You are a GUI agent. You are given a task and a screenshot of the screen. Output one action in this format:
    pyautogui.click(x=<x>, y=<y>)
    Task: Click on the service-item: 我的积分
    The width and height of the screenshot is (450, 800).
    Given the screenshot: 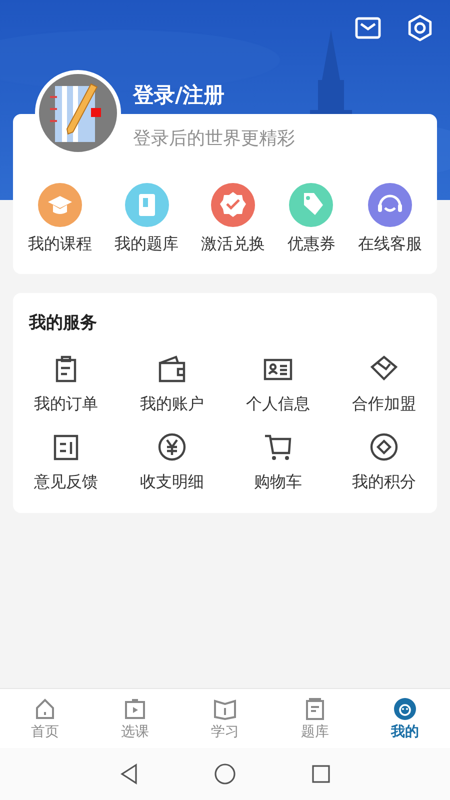 What is the action you would take?
    pyautogui.click(x=384, y=462)
    